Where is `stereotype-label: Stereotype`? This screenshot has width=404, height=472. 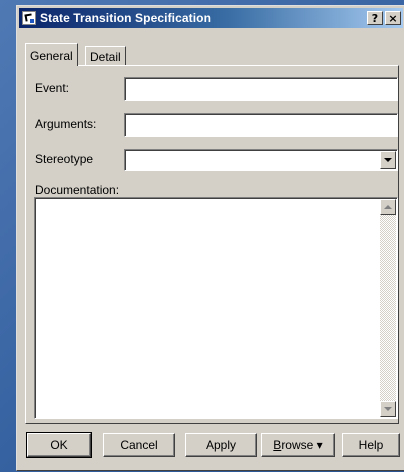
stereotype-label: Stereotype is located at coordinates (64, 159).